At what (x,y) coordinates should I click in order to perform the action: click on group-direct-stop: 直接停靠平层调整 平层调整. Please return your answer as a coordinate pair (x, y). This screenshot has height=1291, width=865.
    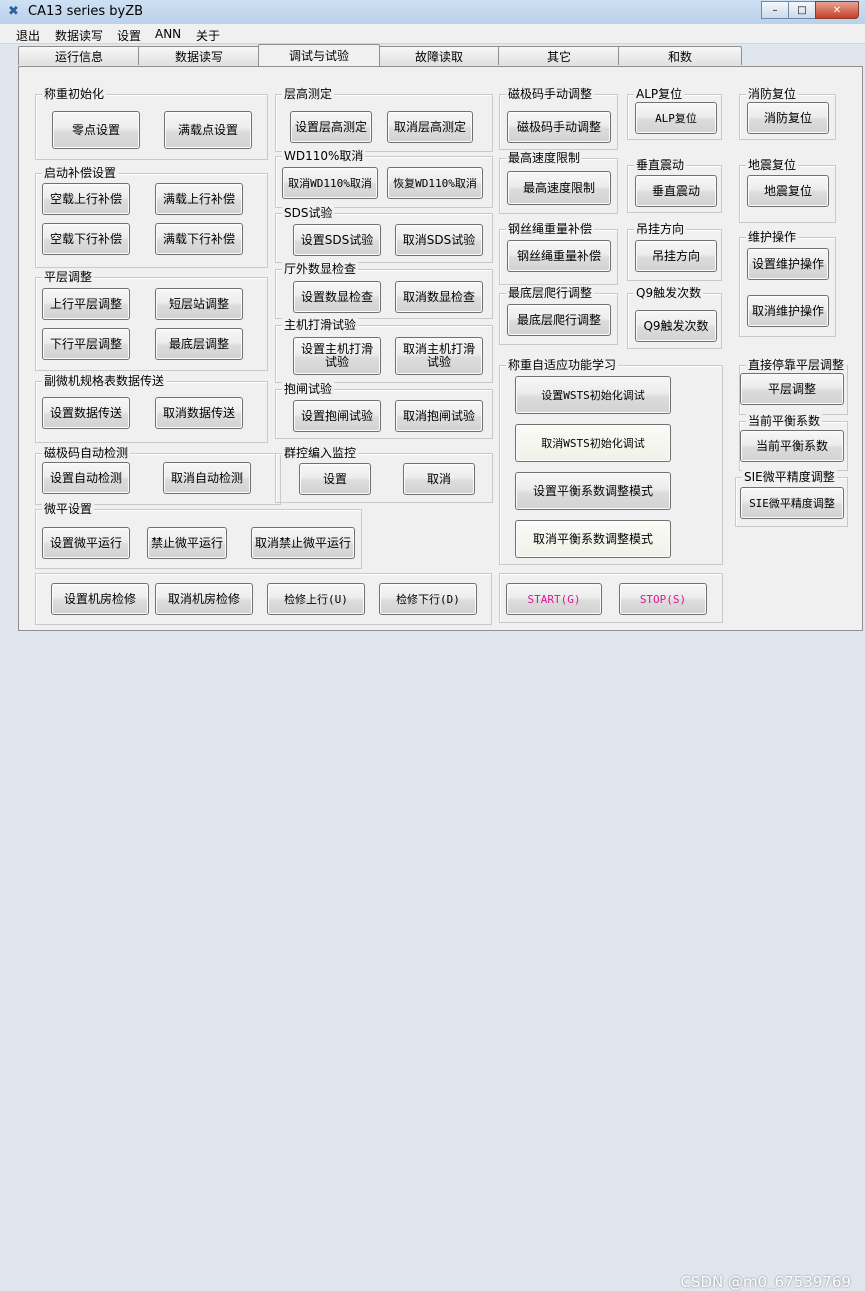
    Looking at the image, I should click on (793, 386).